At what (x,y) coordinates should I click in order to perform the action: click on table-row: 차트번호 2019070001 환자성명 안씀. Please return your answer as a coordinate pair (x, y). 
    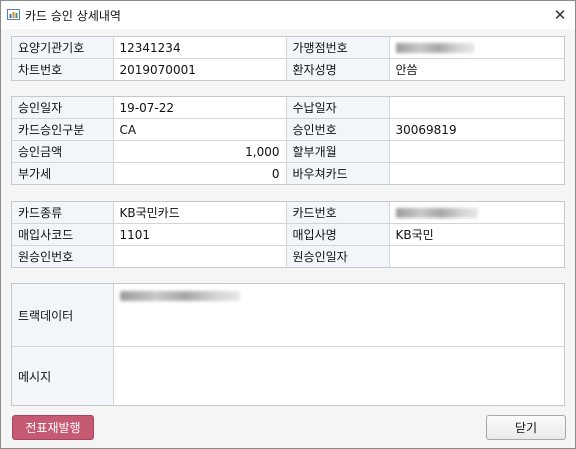
    Looking at the image, I should click on (288, 69).